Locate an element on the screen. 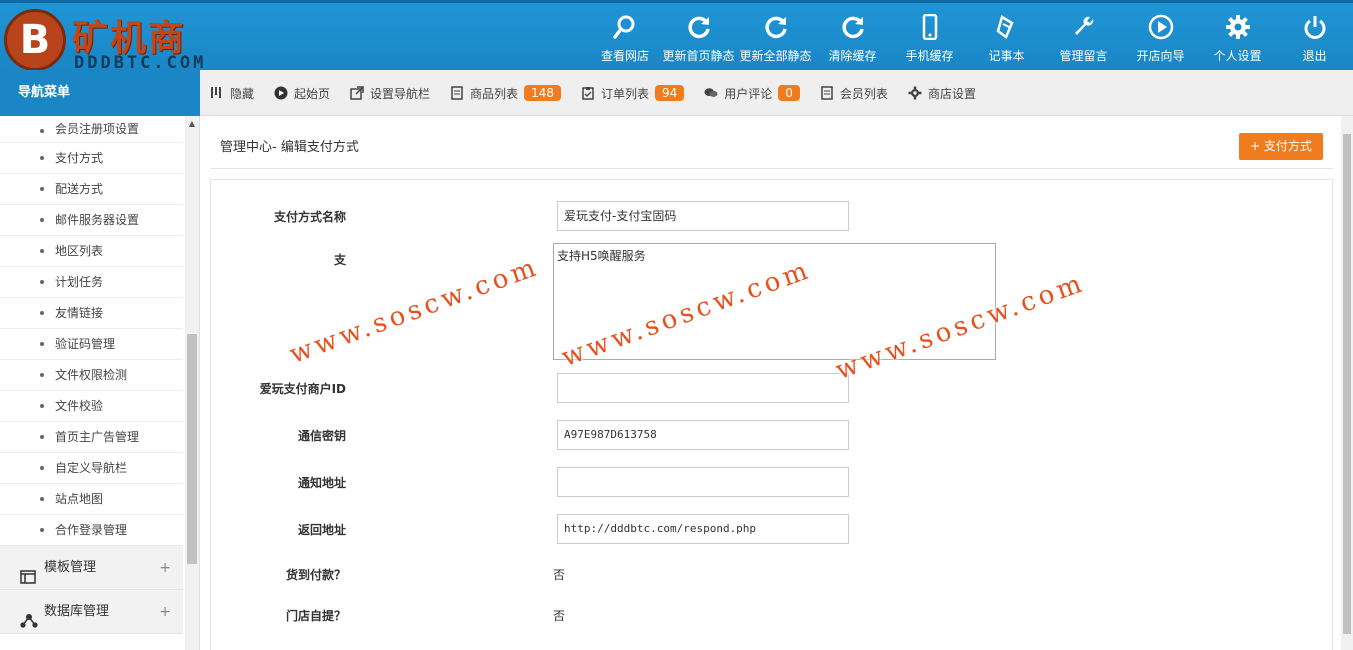 The width and height of the screenshot is (1353, 650). form-row-merchant: 爱玩支付商户ID is located at coordinates (661, 388).